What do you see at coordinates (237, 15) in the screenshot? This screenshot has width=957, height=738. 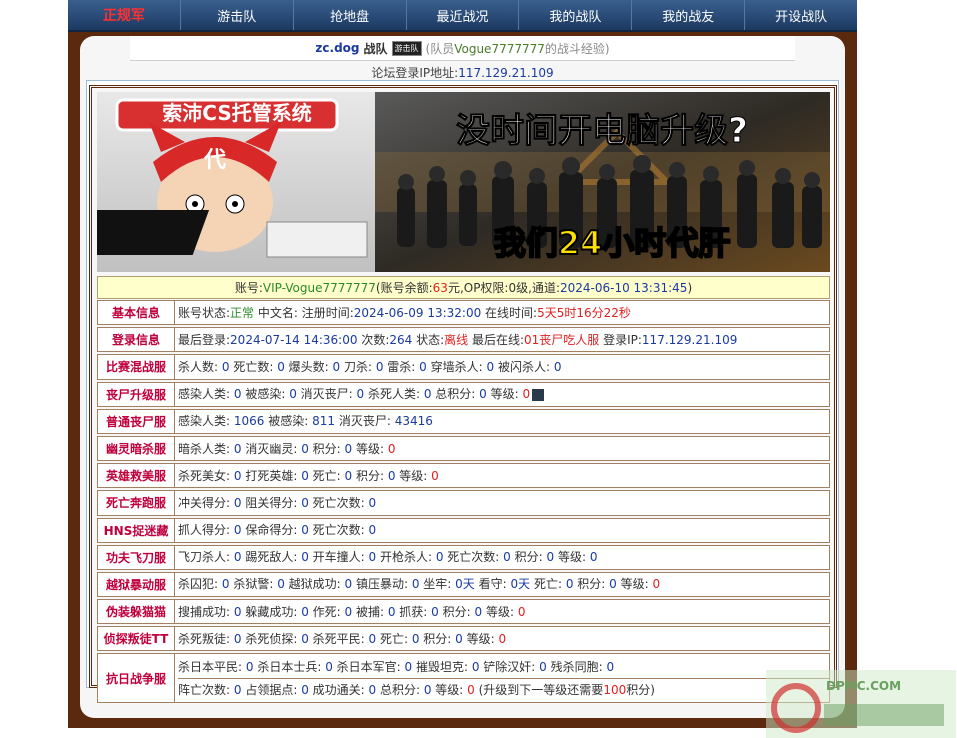 I see `nav-guerrilla: 游击队` at bounding box center [237, 15].